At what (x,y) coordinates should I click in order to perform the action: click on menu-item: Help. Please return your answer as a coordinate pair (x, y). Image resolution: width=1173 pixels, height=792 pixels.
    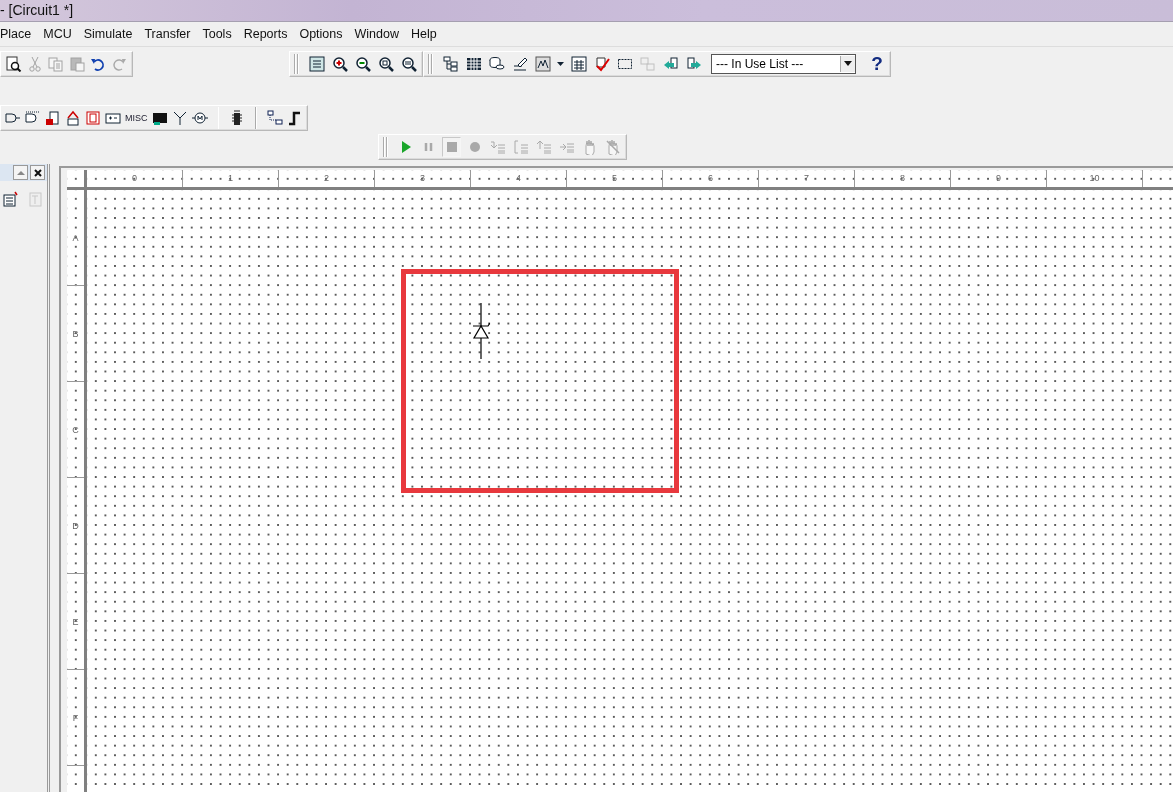
    Looking at the image, I should click on (424, 34).